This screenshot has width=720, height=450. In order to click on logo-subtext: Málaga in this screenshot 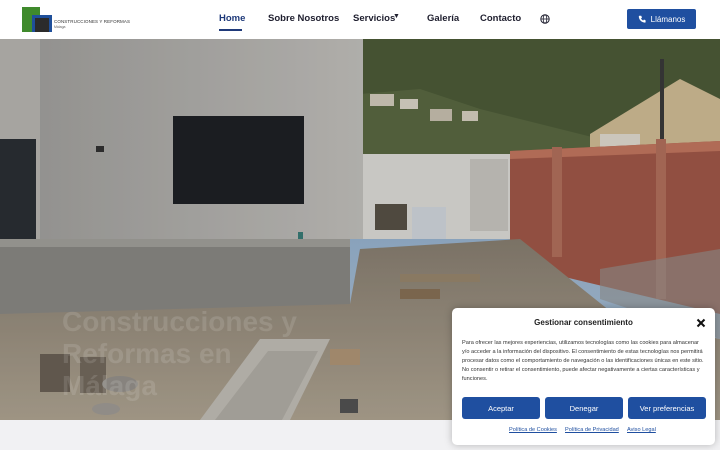, I will do `click(60, 27)`.